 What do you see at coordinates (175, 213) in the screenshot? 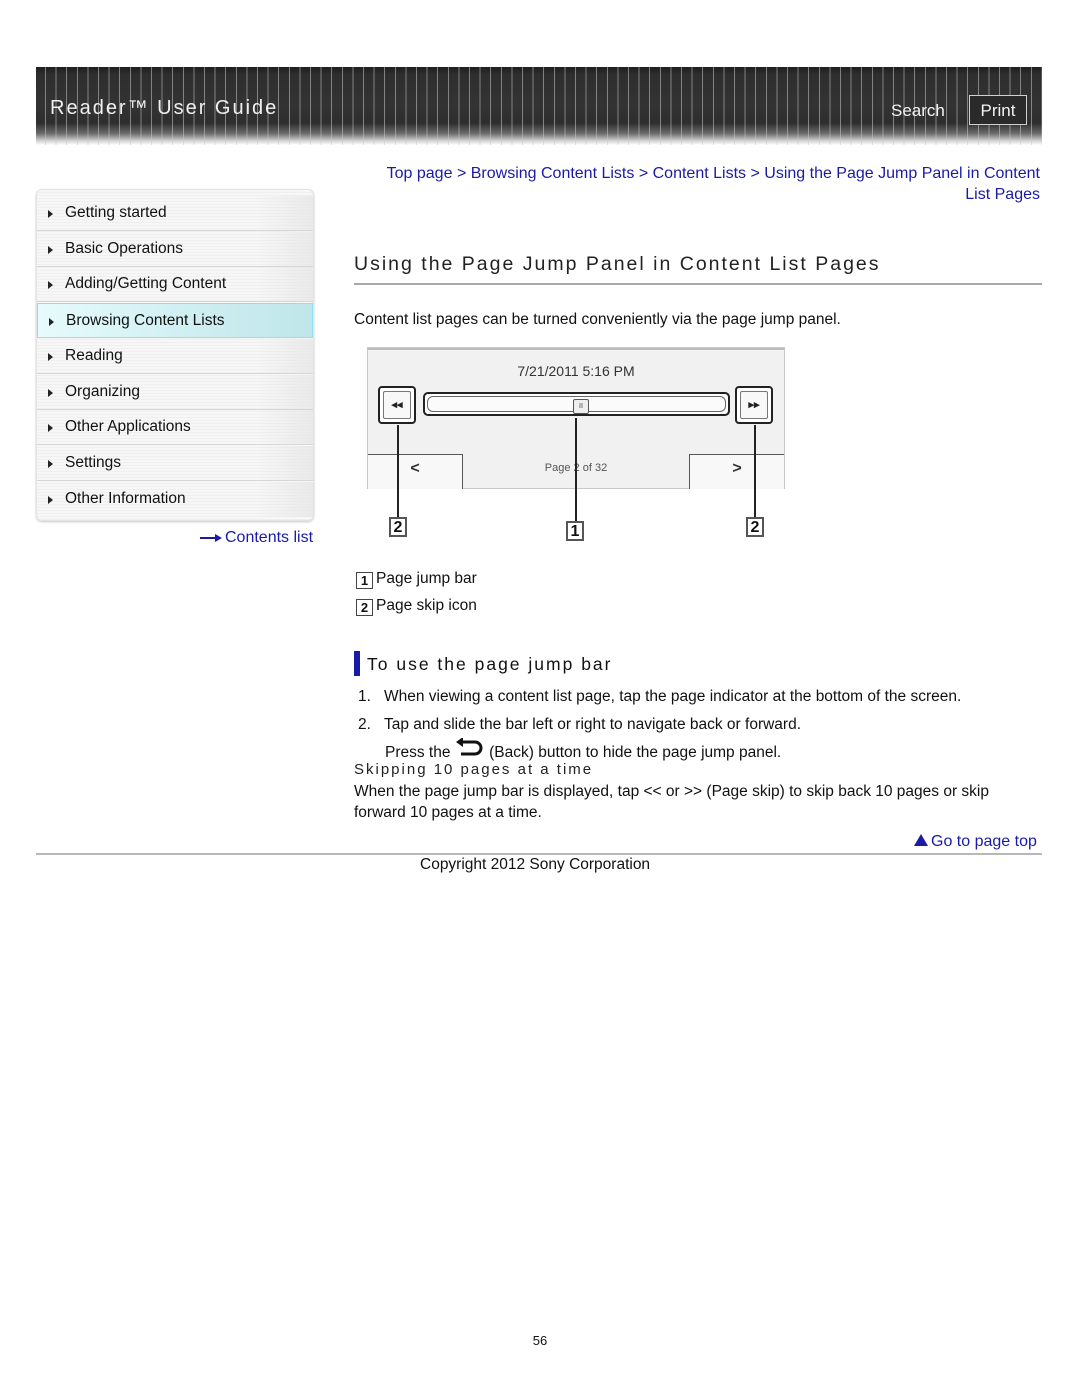
I see `sidebar-item-getting-started: Getting started` at bounding box center [175, 213].